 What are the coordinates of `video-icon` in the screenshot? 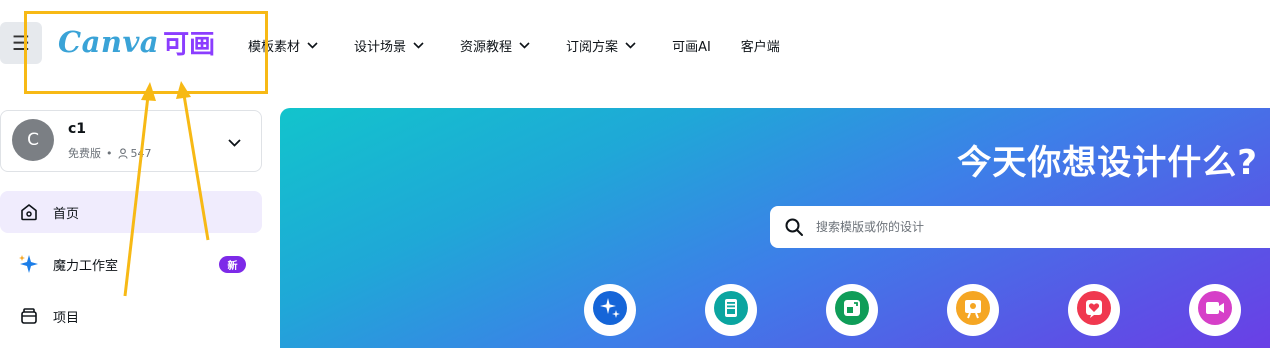 It's located at (1215, 310).